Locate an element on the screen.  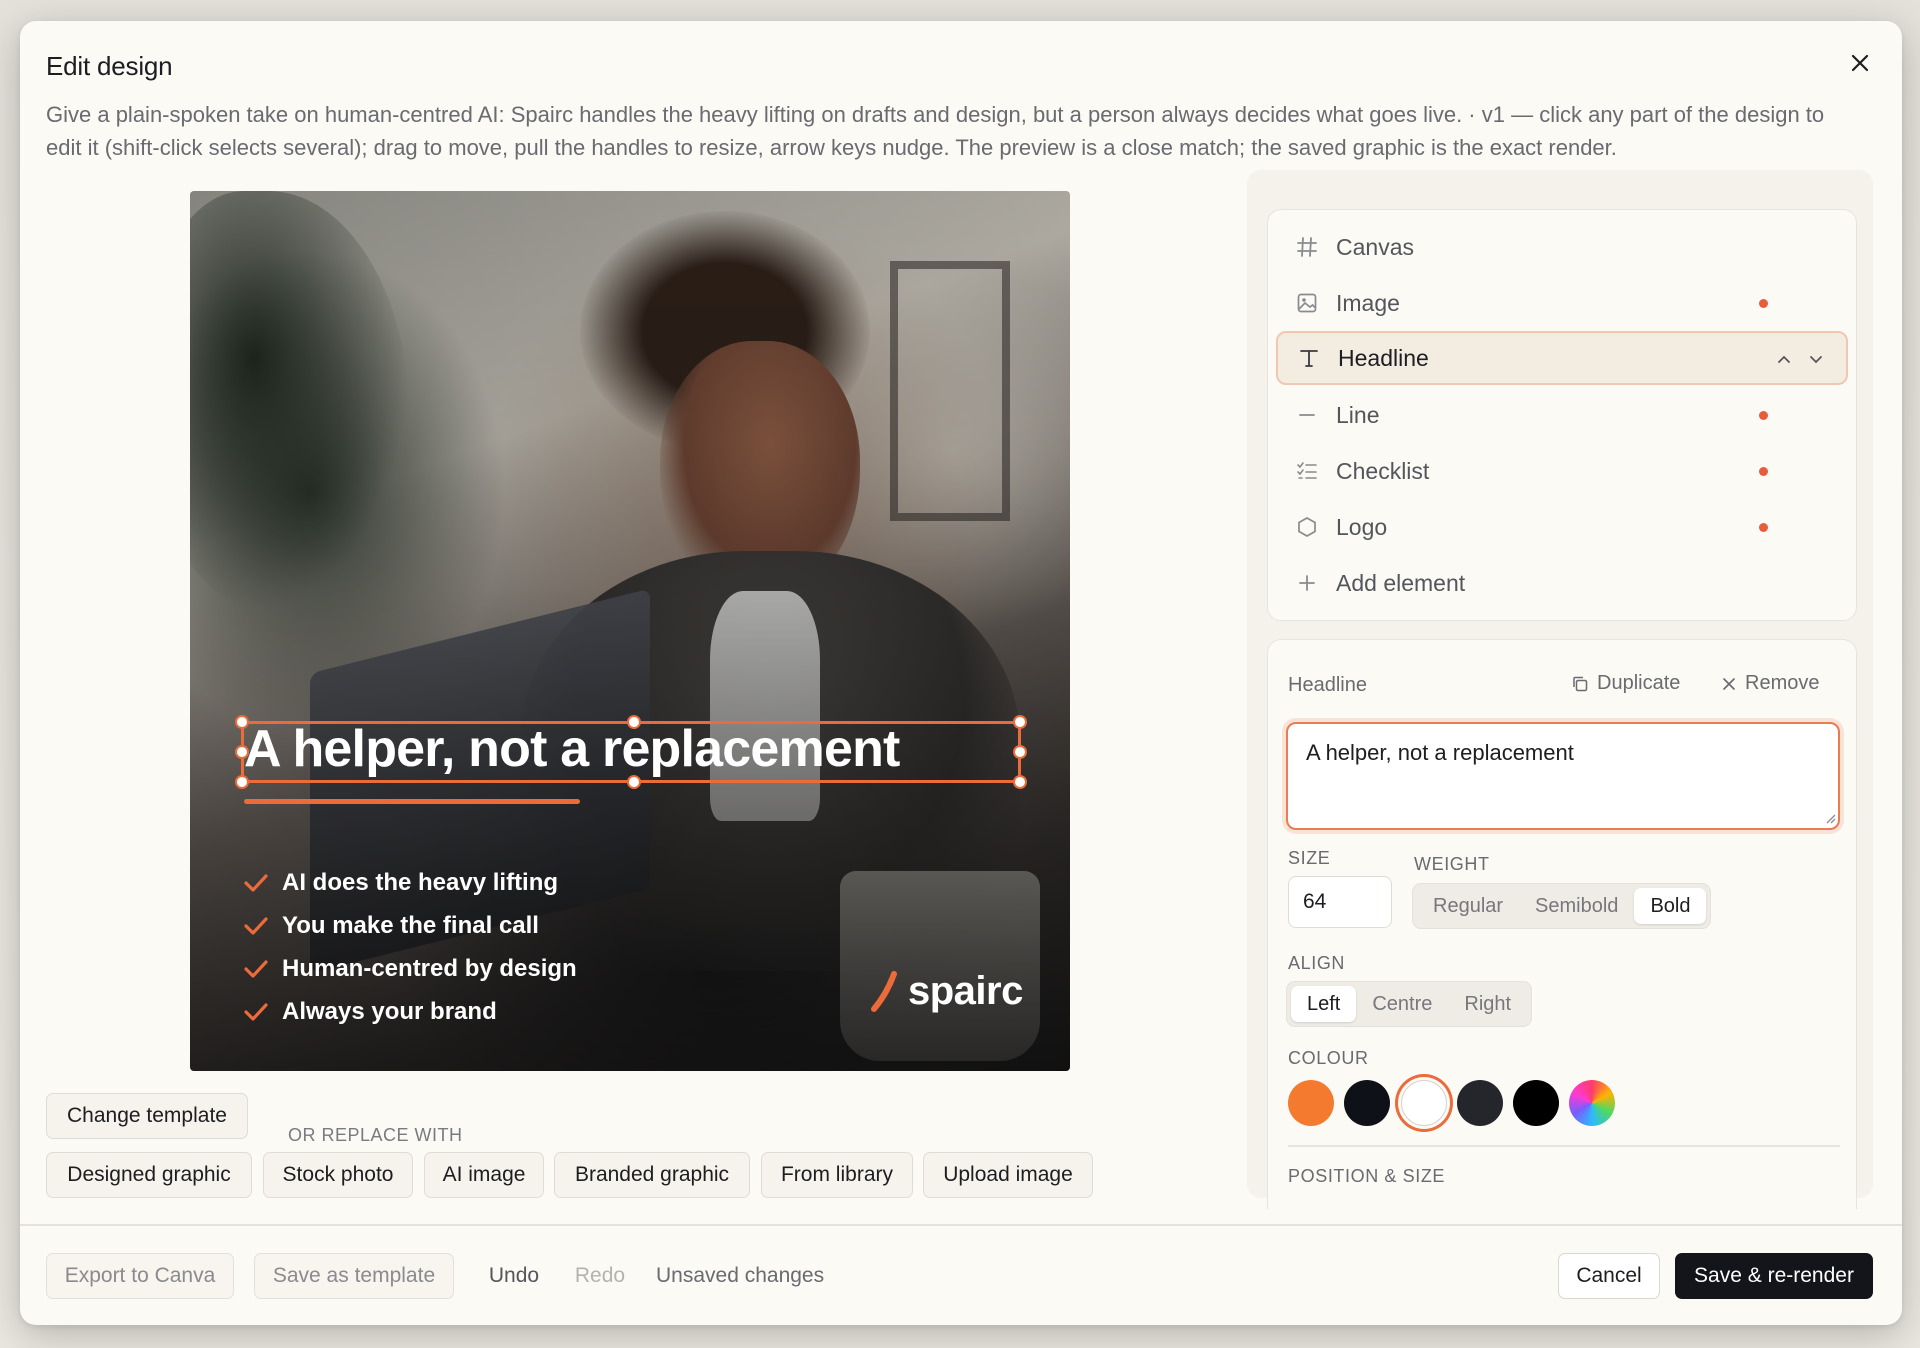
layers-panel: Canvas Image Headline Line Checklist Log is located at coordinates (1562, 415).